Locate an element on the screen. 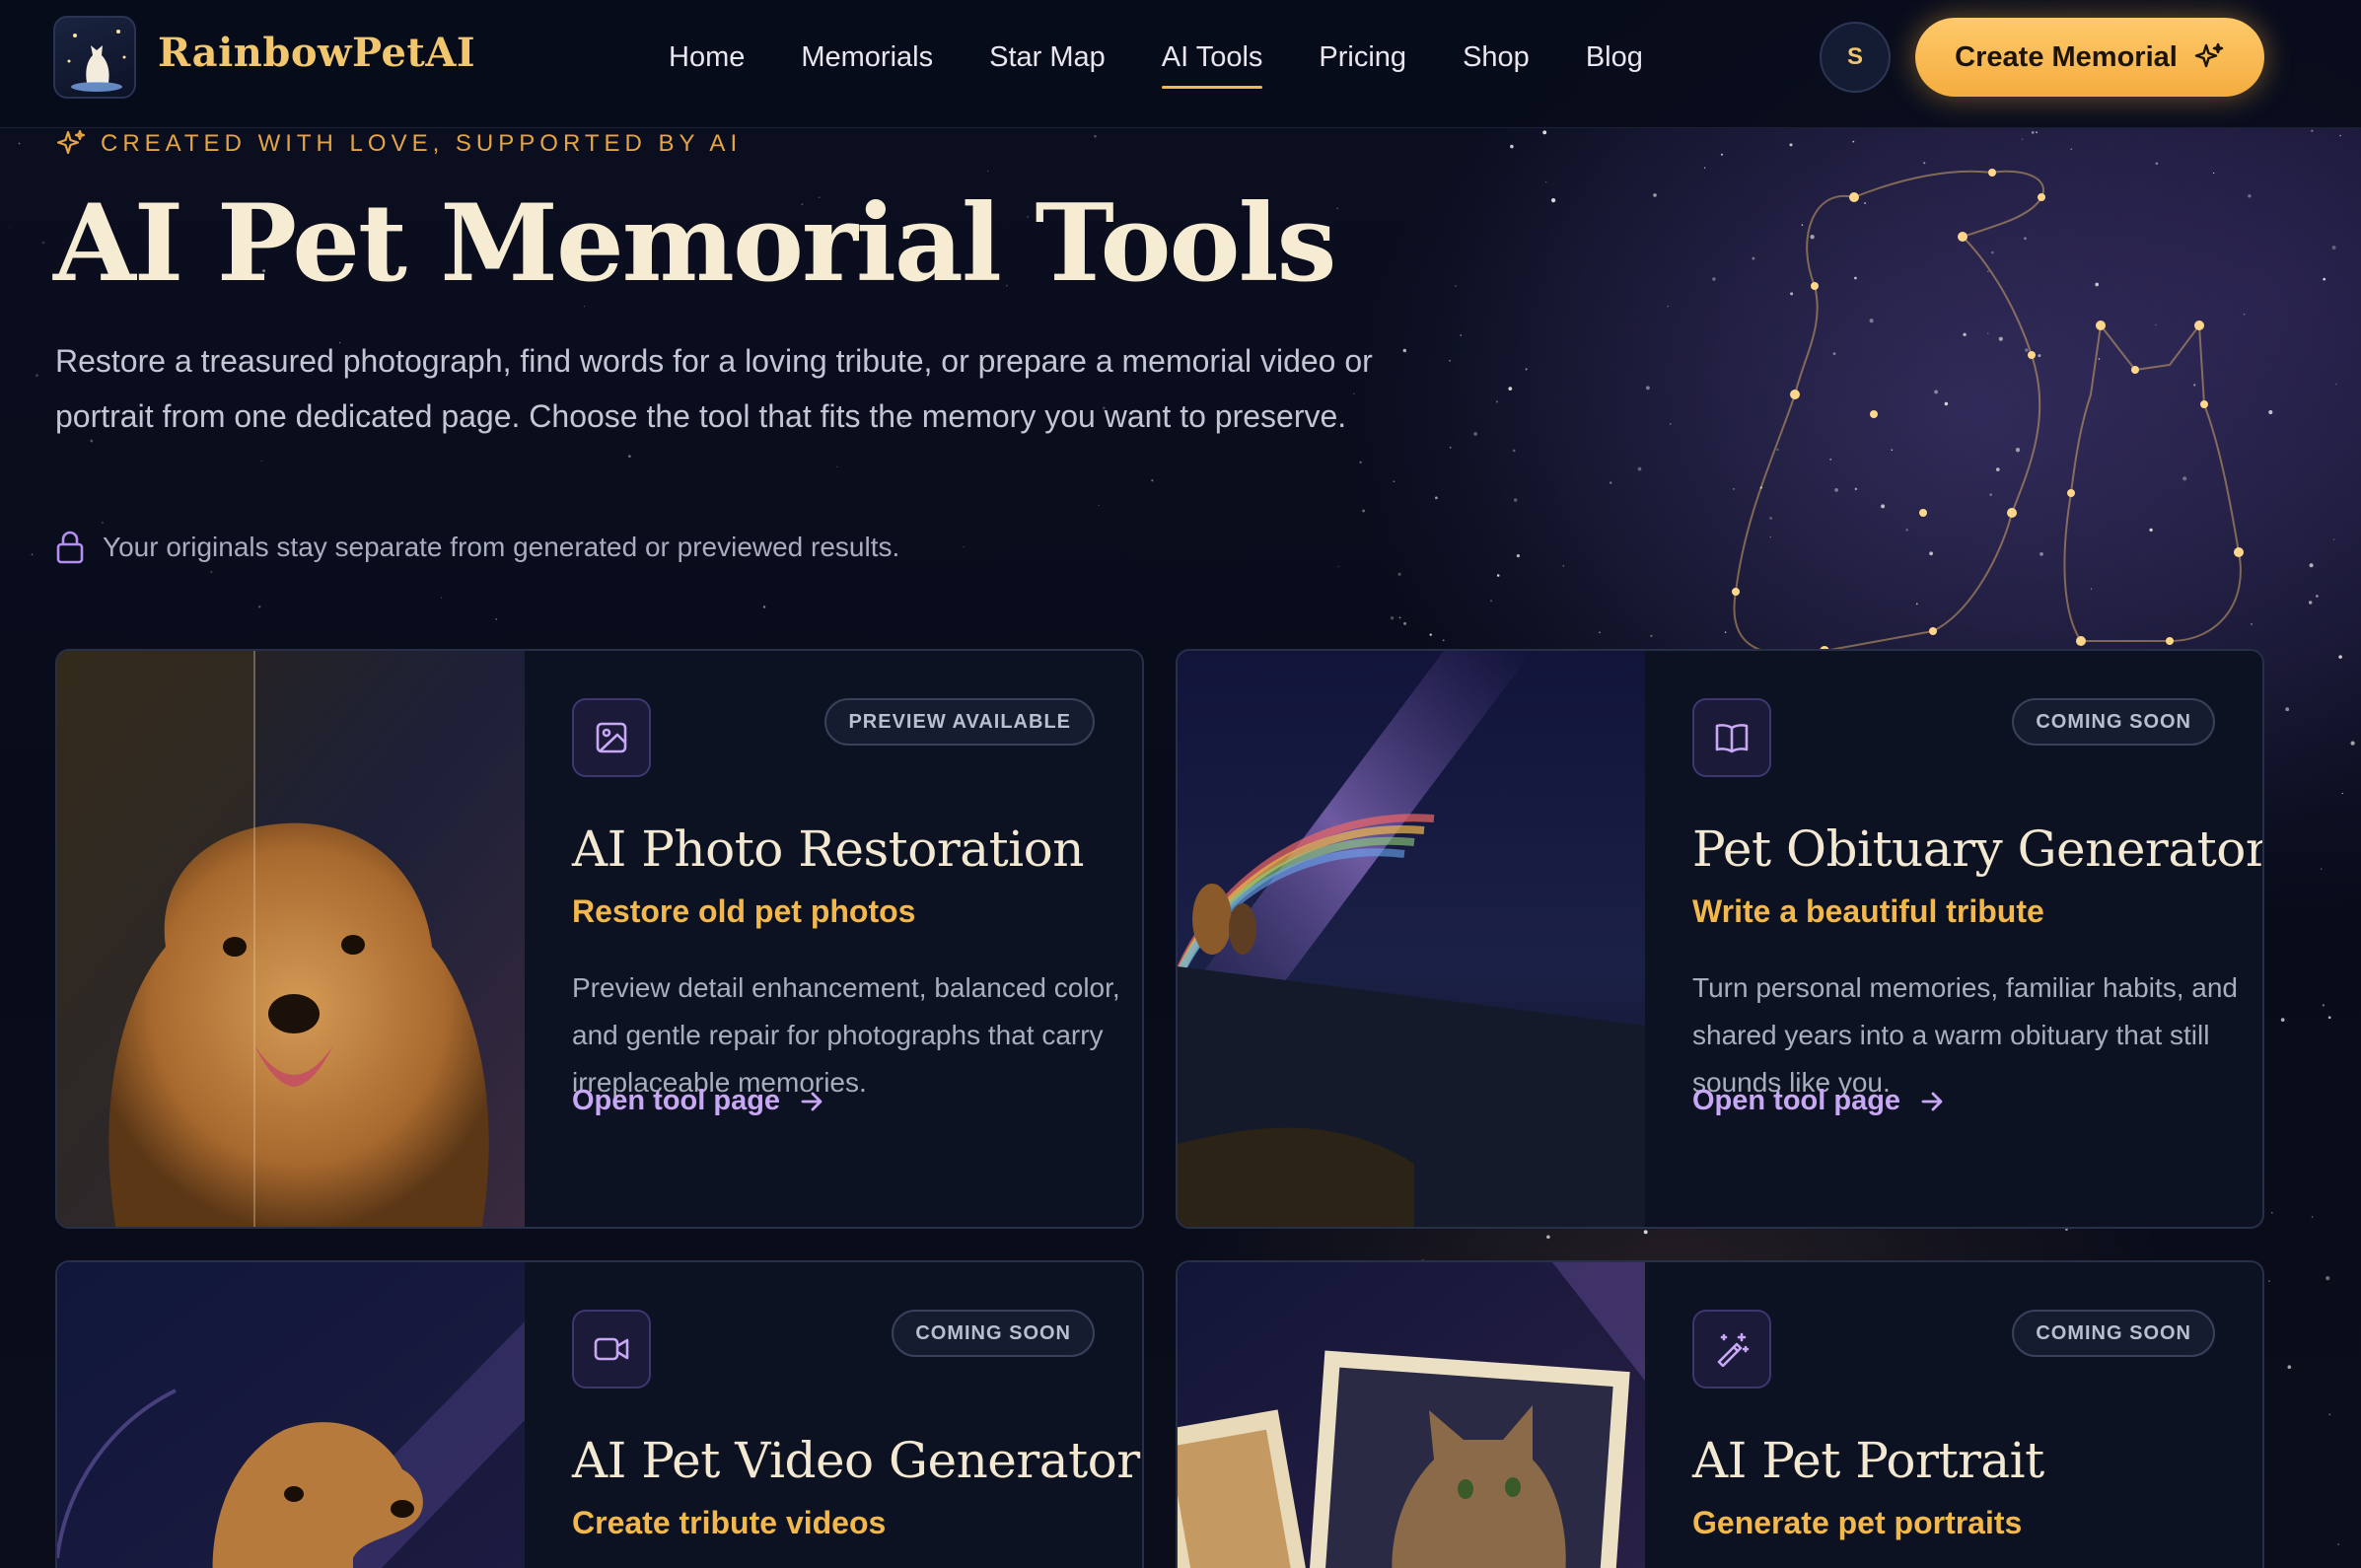 The height and width of the screenshot is (1568, 2361). tool-subtitle: Create tribute videos is located at coordinates (729, 1522).